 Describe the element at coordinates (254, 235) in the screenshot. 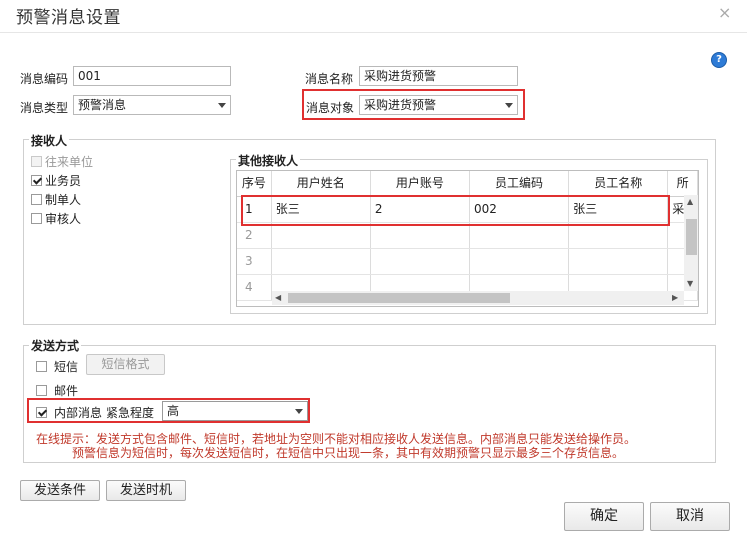

I see `cell-index: 2` at that location.